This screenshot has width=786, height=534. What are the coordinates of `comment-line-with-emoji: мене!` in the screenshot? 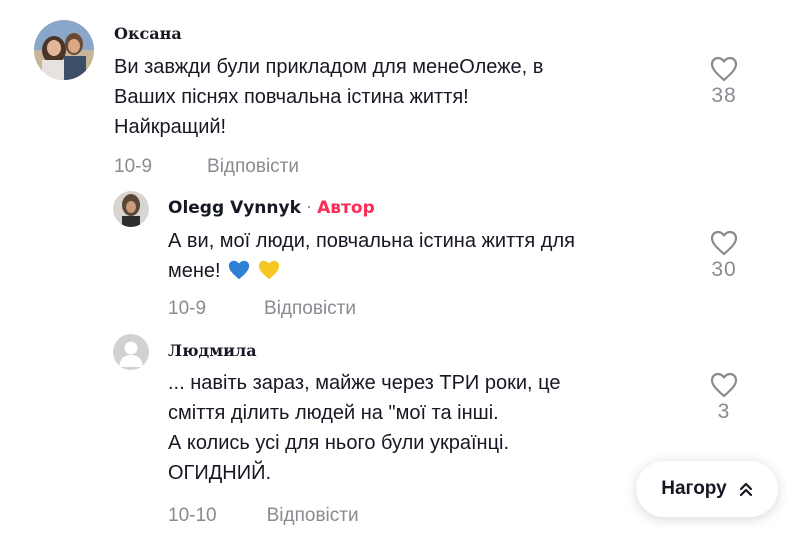 It's located at (371, 273).